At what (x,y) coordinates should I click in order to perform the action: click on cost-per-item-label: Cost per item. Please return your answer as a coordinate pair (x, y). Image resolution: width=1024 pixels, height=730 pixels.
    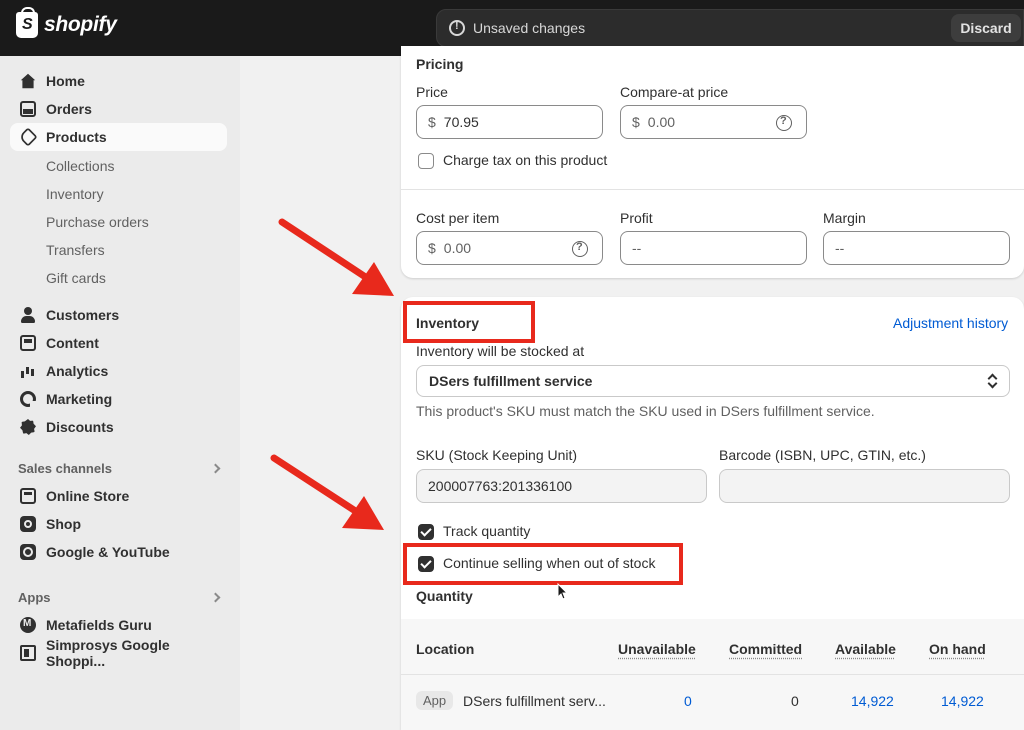
    Looking at the image, I should click on (458, 218).